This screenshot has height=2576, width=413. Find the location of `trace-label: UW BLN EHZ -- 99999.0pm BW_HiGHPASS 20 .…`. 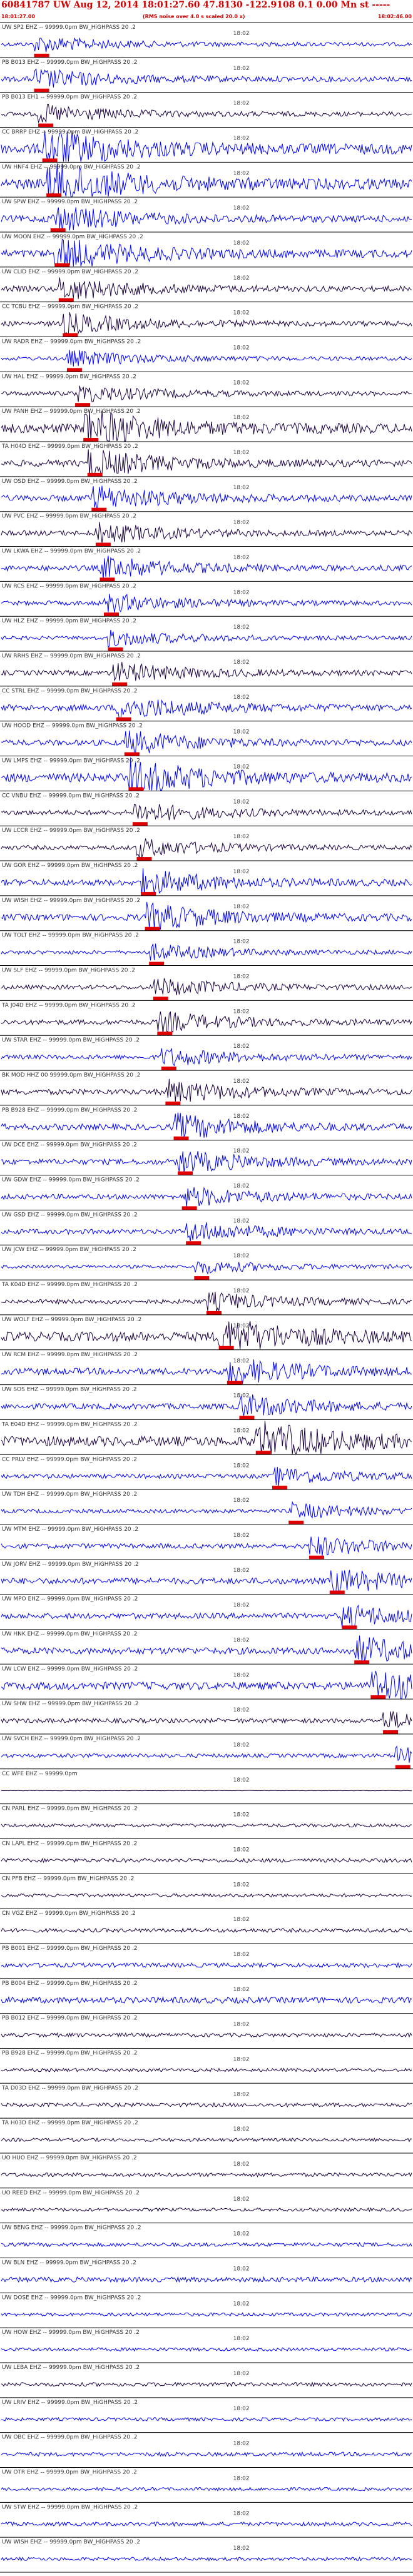

trace-label: UW BLN EHZ -- 99999.0pm BW_HiGHPASS 20 .… is located at coordinates (69, 2262).